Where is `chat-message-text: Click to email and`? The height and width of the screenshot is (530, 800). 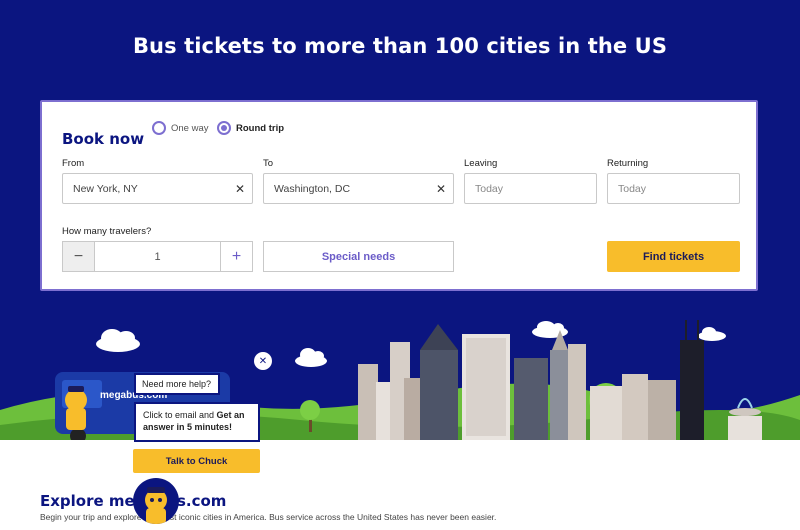
chat-message-text: Click to email and is located at coordinates (180, 415).